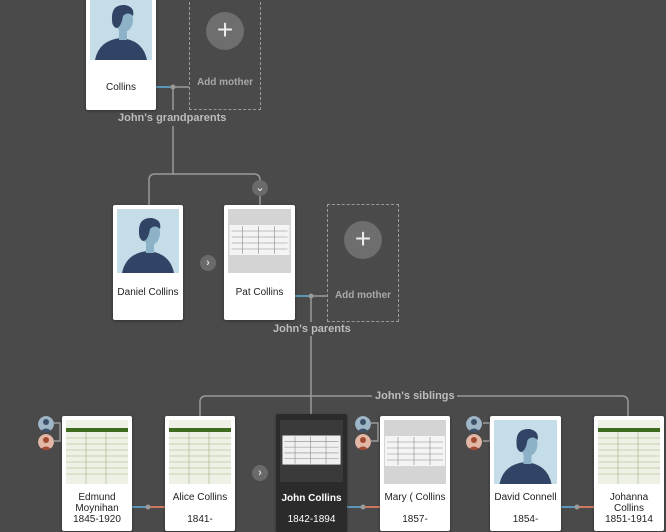  I want to click on sibling-years: 1841-, so click(200, 519).